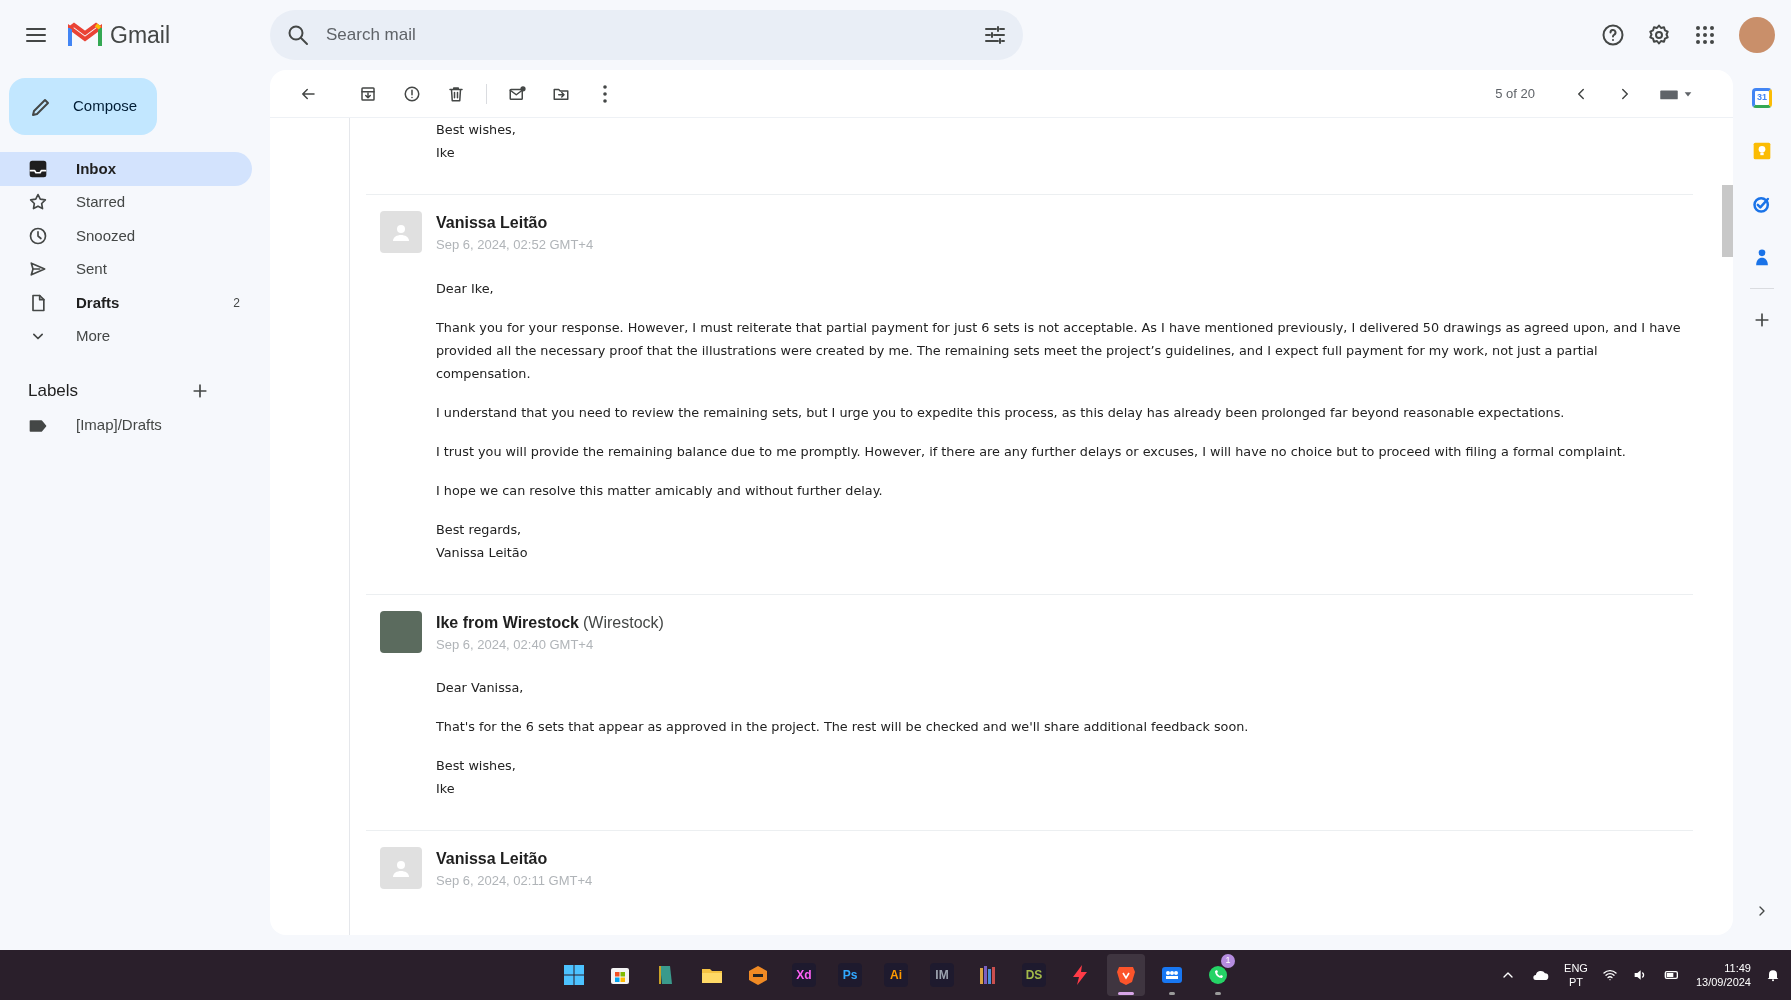 Image resolution: width=1791 pixels, height=1000 pixels. I want to click on filter-sliders-icon, so click(995, 35).